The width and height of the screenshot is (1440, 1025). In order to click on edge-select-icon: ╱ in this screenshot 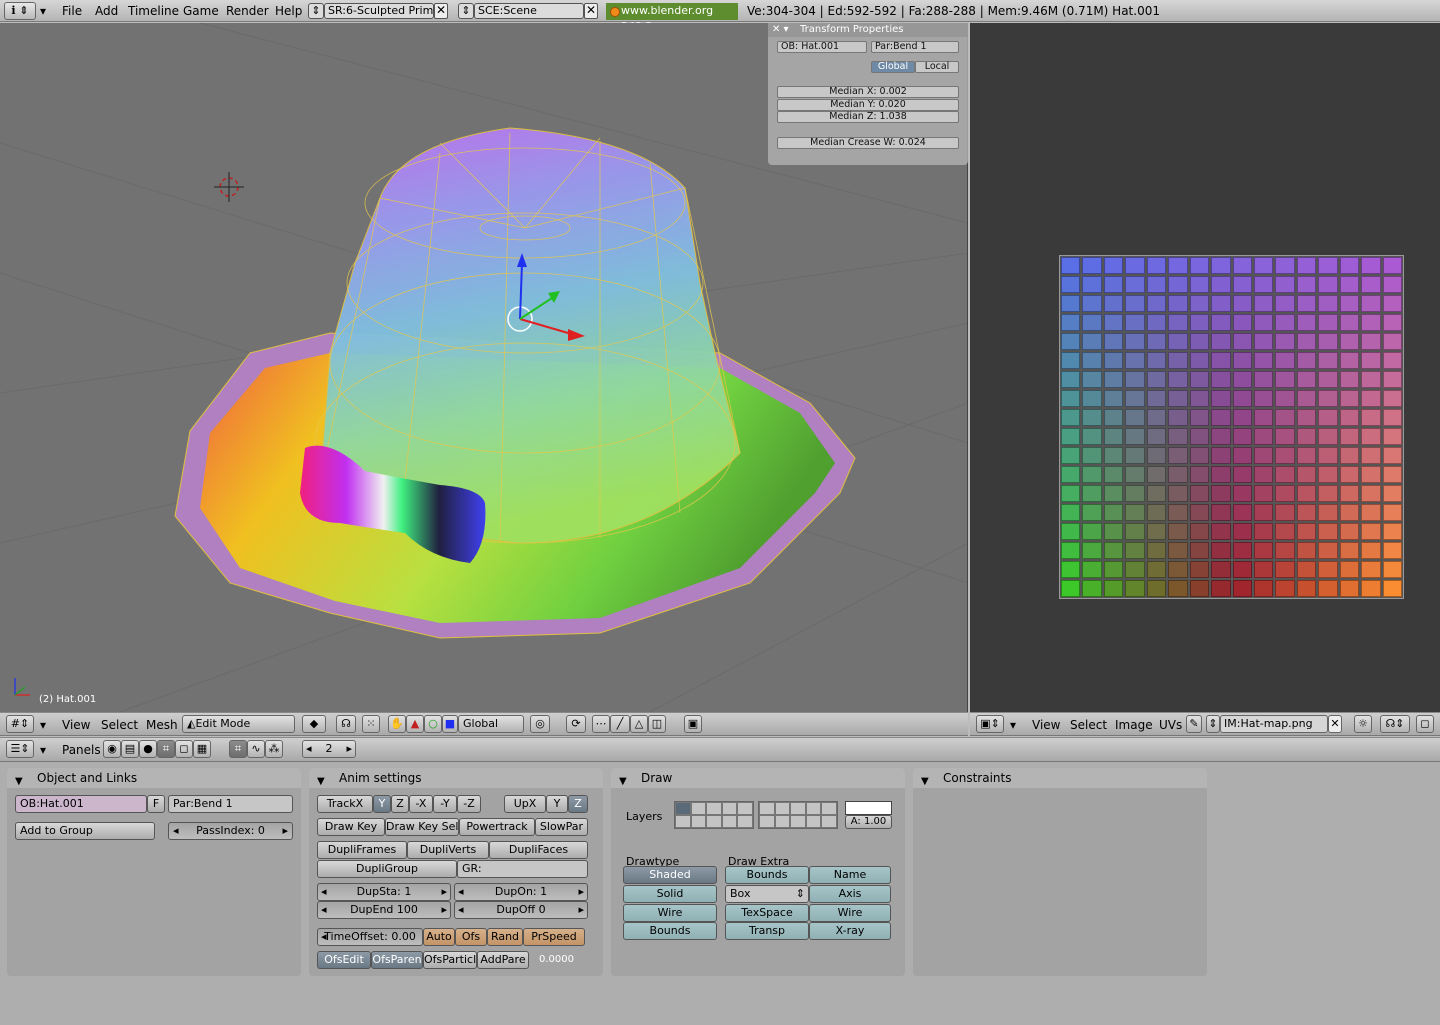, I will do `click(620, 724)`.